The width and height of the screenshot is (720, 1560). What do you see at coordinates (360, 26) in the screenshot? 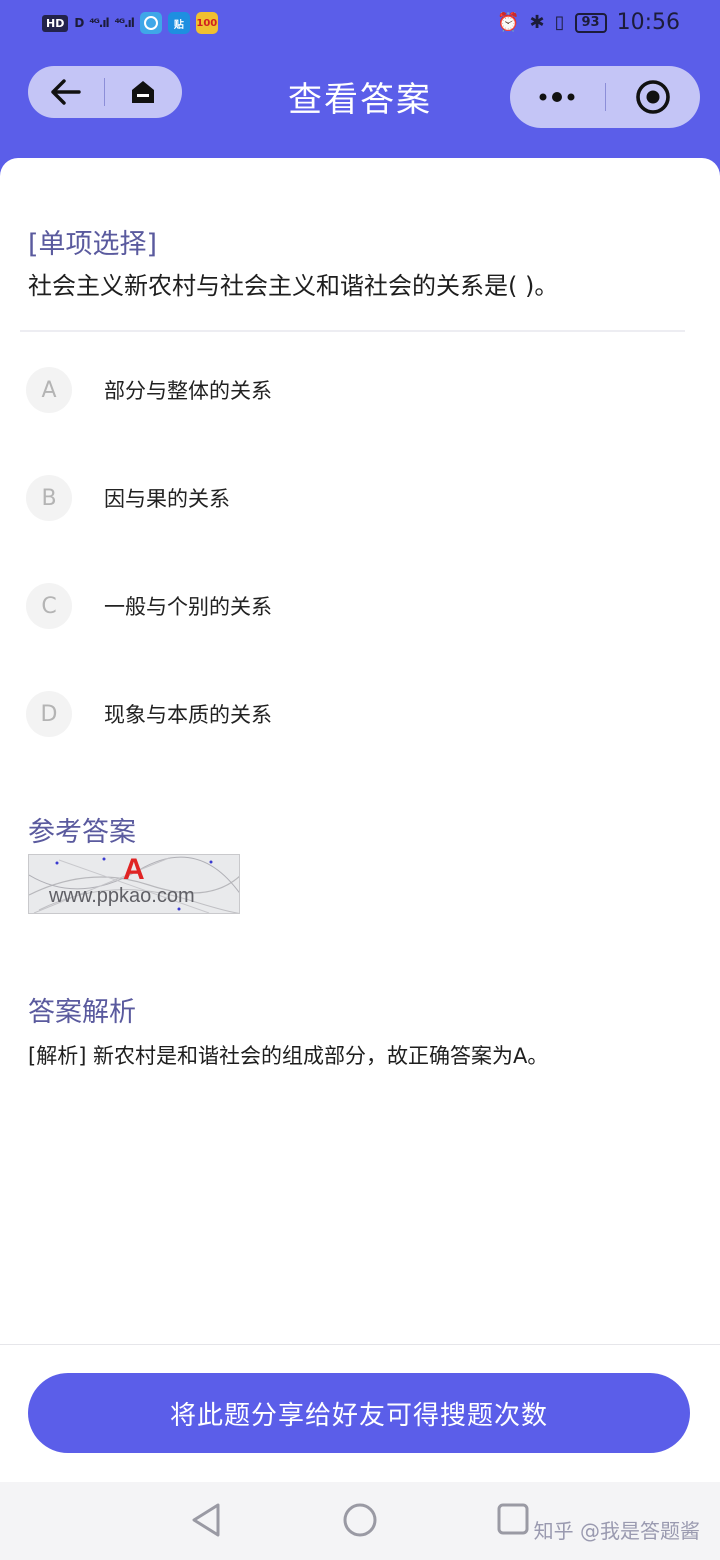
I see `status-bar: HD D ⁴ᴳ.ıl ⁴ᴳ.ıl 贴 100 ⏰ ✱ ▯ 93 10:56` at bounding box center [360, 26].